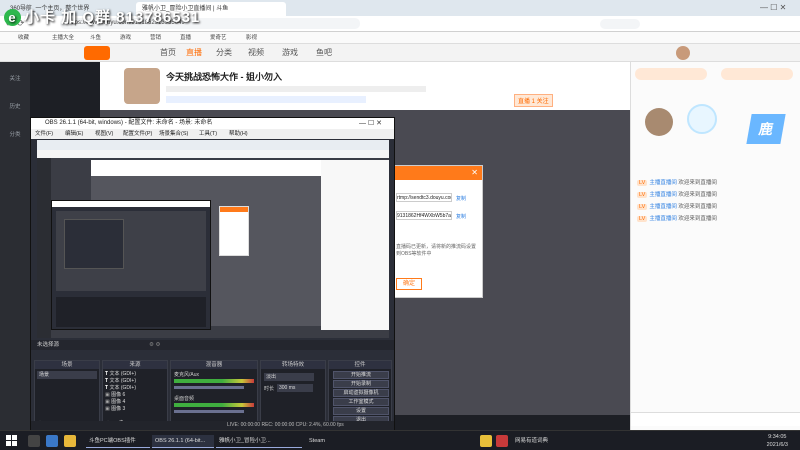  Describe the element at coordinates (361, 393) in the screenshot. I see `virtual-camera-button: 启动虚拟摄像机` at that location.